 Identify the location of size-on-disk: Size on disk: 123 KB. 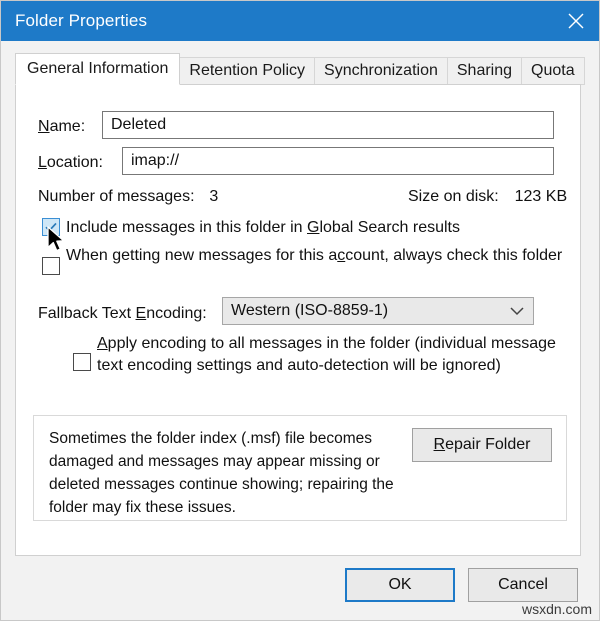
(487, 197).